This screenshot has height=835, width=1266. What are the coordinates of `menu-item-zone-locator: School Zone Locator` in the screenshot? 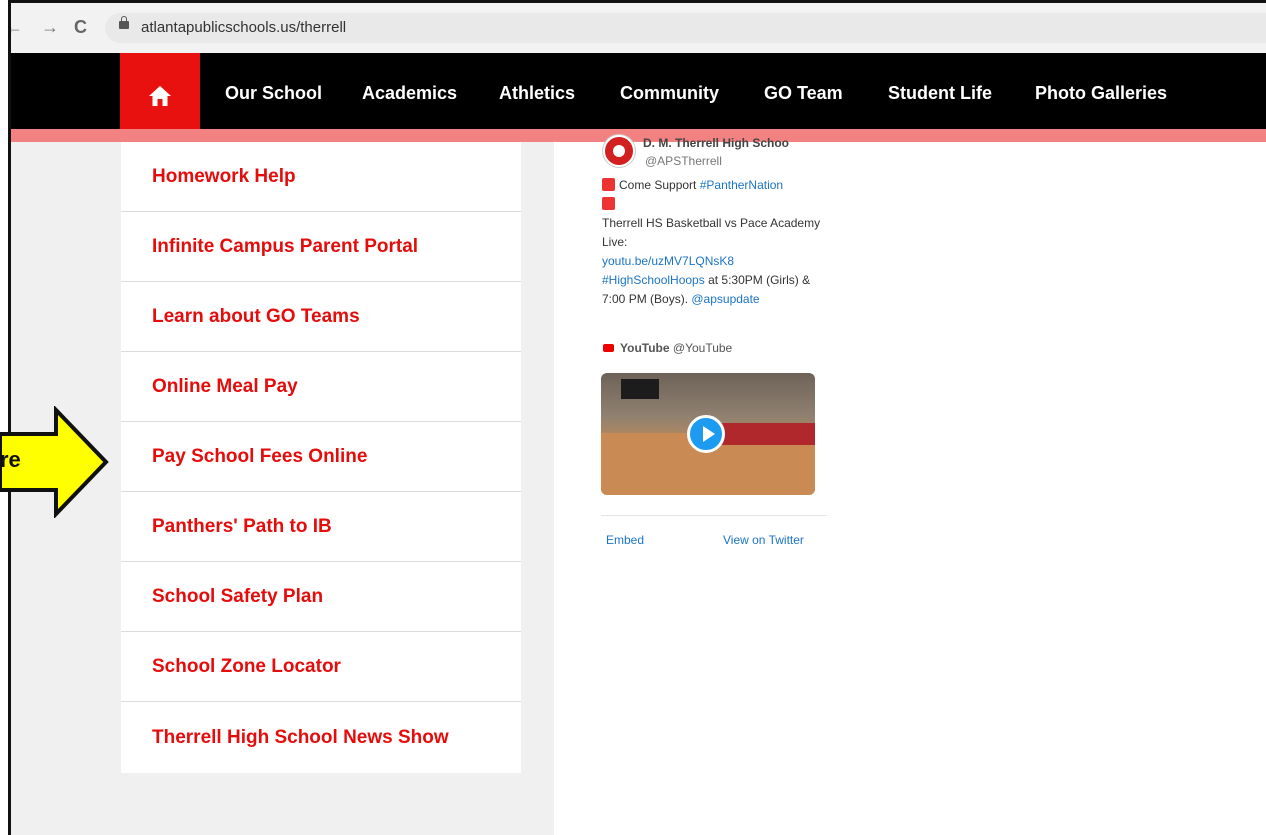 It's located at (321, 667).